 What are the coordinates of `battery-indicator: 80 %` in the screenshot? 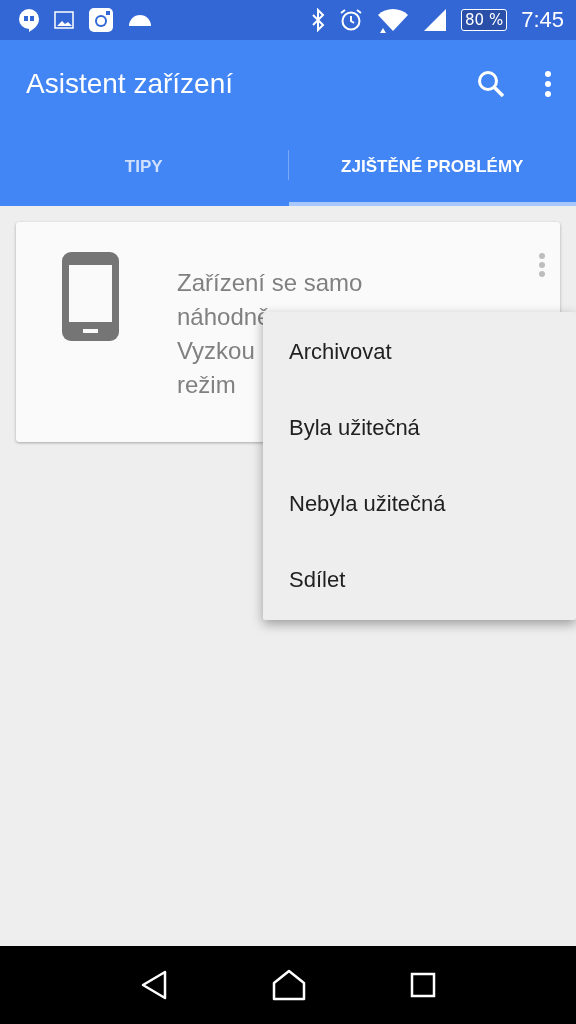 It's located at (484, 20).